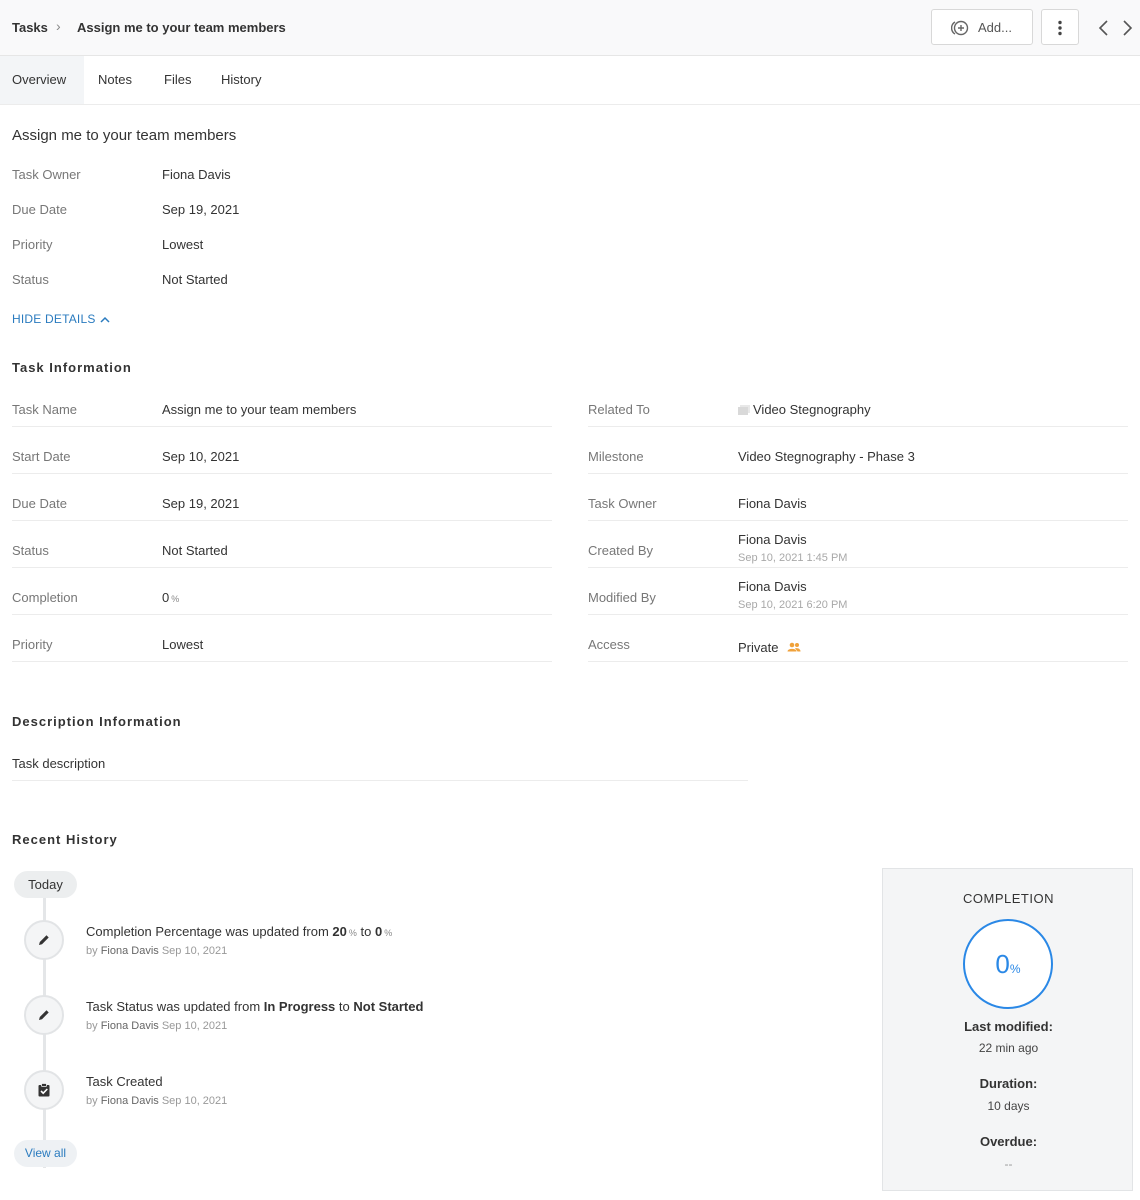 The width and height of the screenshot is (1140, 1200). I want to click on field-priority: Priority Lowest, so click(282, 638).